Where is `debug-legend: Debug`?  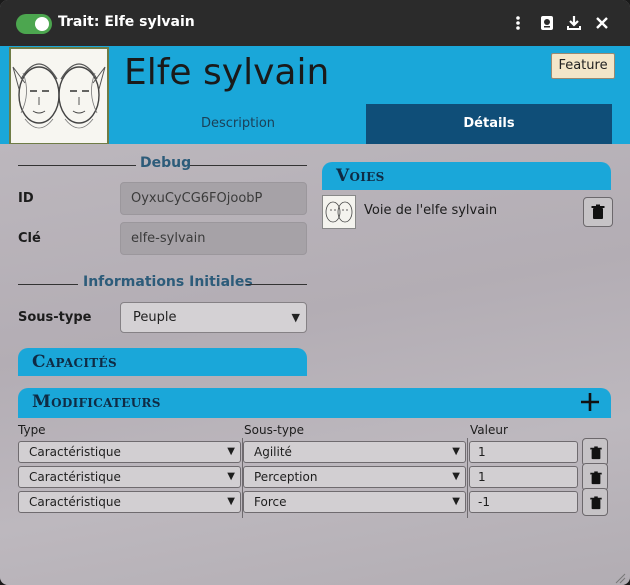 debug-legend: Debug is located at coordinates (162, 165).